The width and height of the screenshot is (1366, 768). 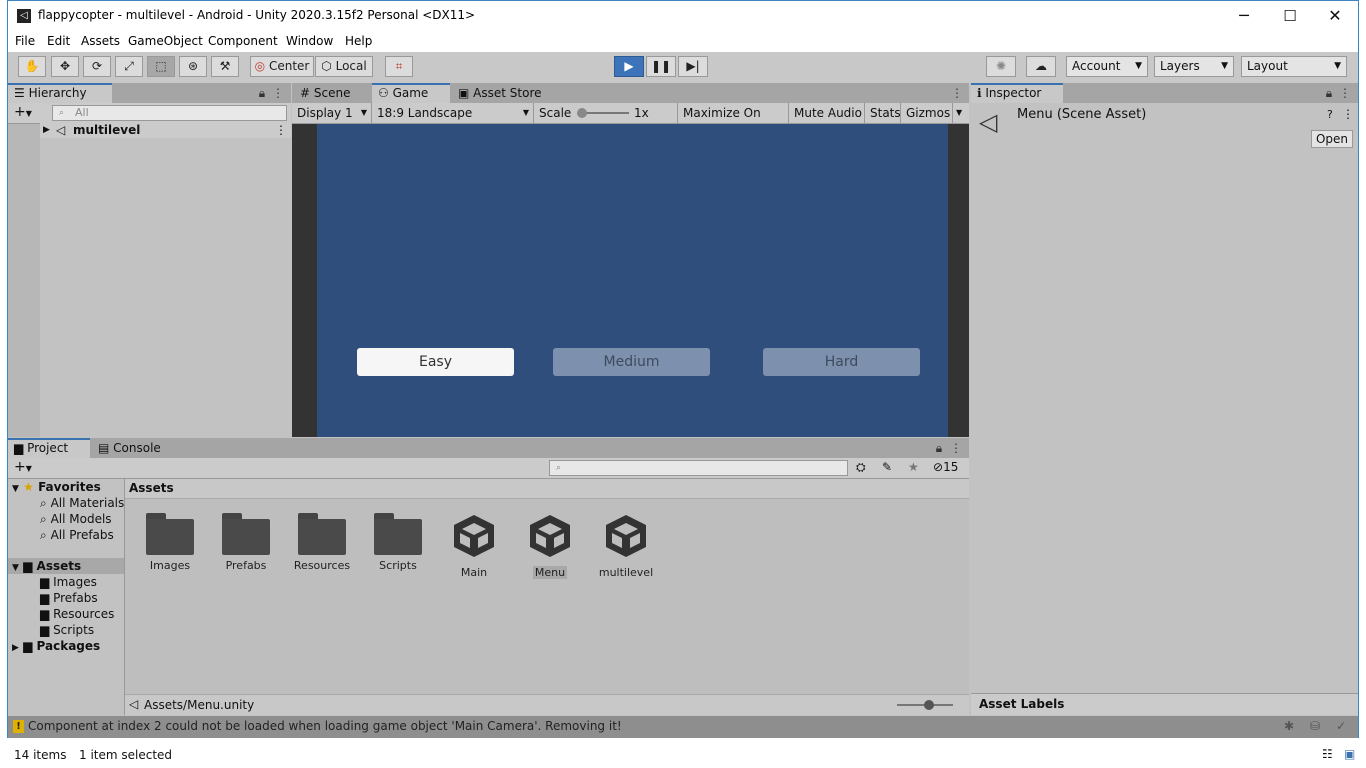 I want to click on help-icon: ?, so click(x=1330, y=114).